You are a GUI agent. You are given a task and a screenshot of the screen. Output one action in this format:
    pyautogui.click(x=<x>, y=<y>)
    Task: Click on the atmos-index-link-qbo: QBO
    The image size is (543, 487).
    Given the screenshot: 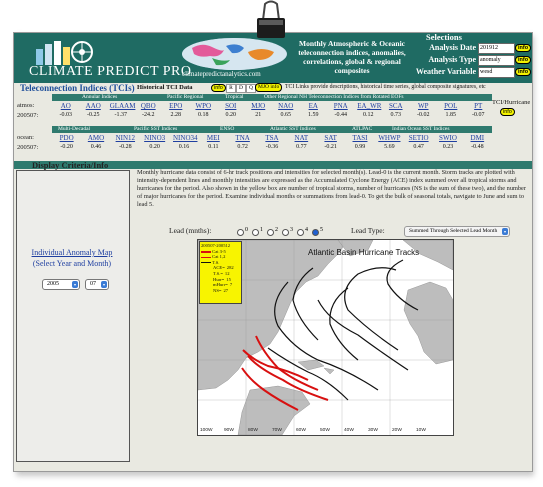 What is the action you would take?
    pyautogui.click(x=148, y=106)
    